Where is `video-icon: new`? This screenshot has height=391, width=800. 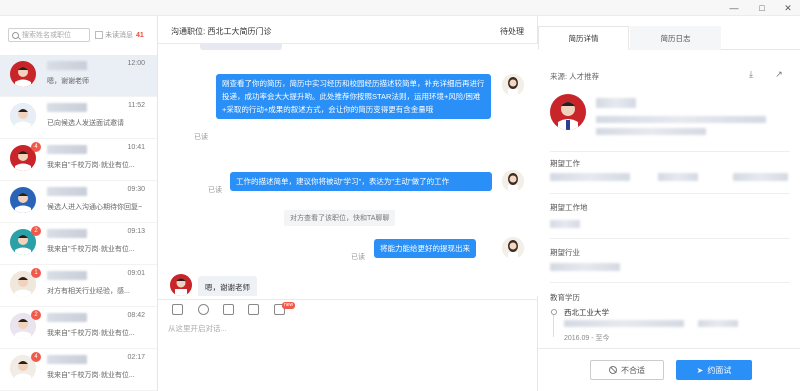
video-icon: new is located at coordinates (285, 308).